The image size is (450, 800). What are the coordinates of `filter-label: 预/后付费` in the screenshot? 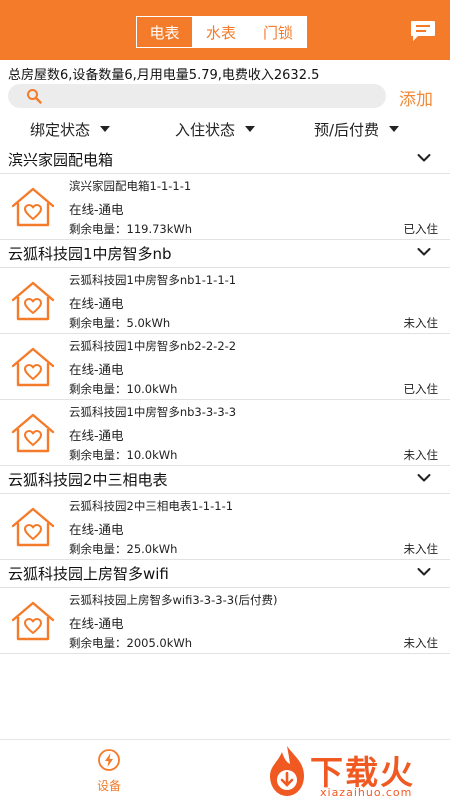 It's located at (347, 129).